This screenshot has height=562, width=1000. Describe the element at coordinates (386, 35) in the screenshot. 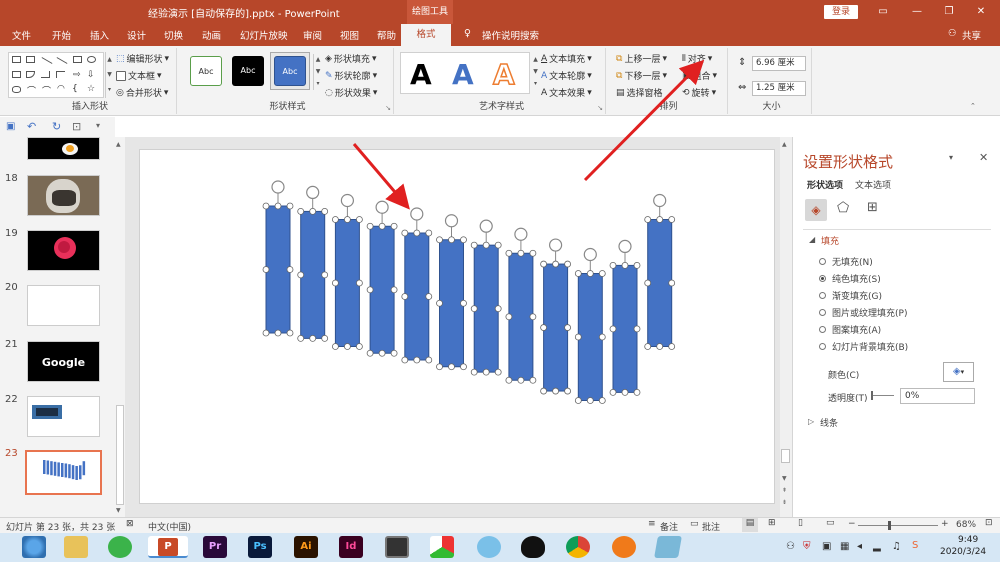

I see `tab-help: 帮助` at that location.